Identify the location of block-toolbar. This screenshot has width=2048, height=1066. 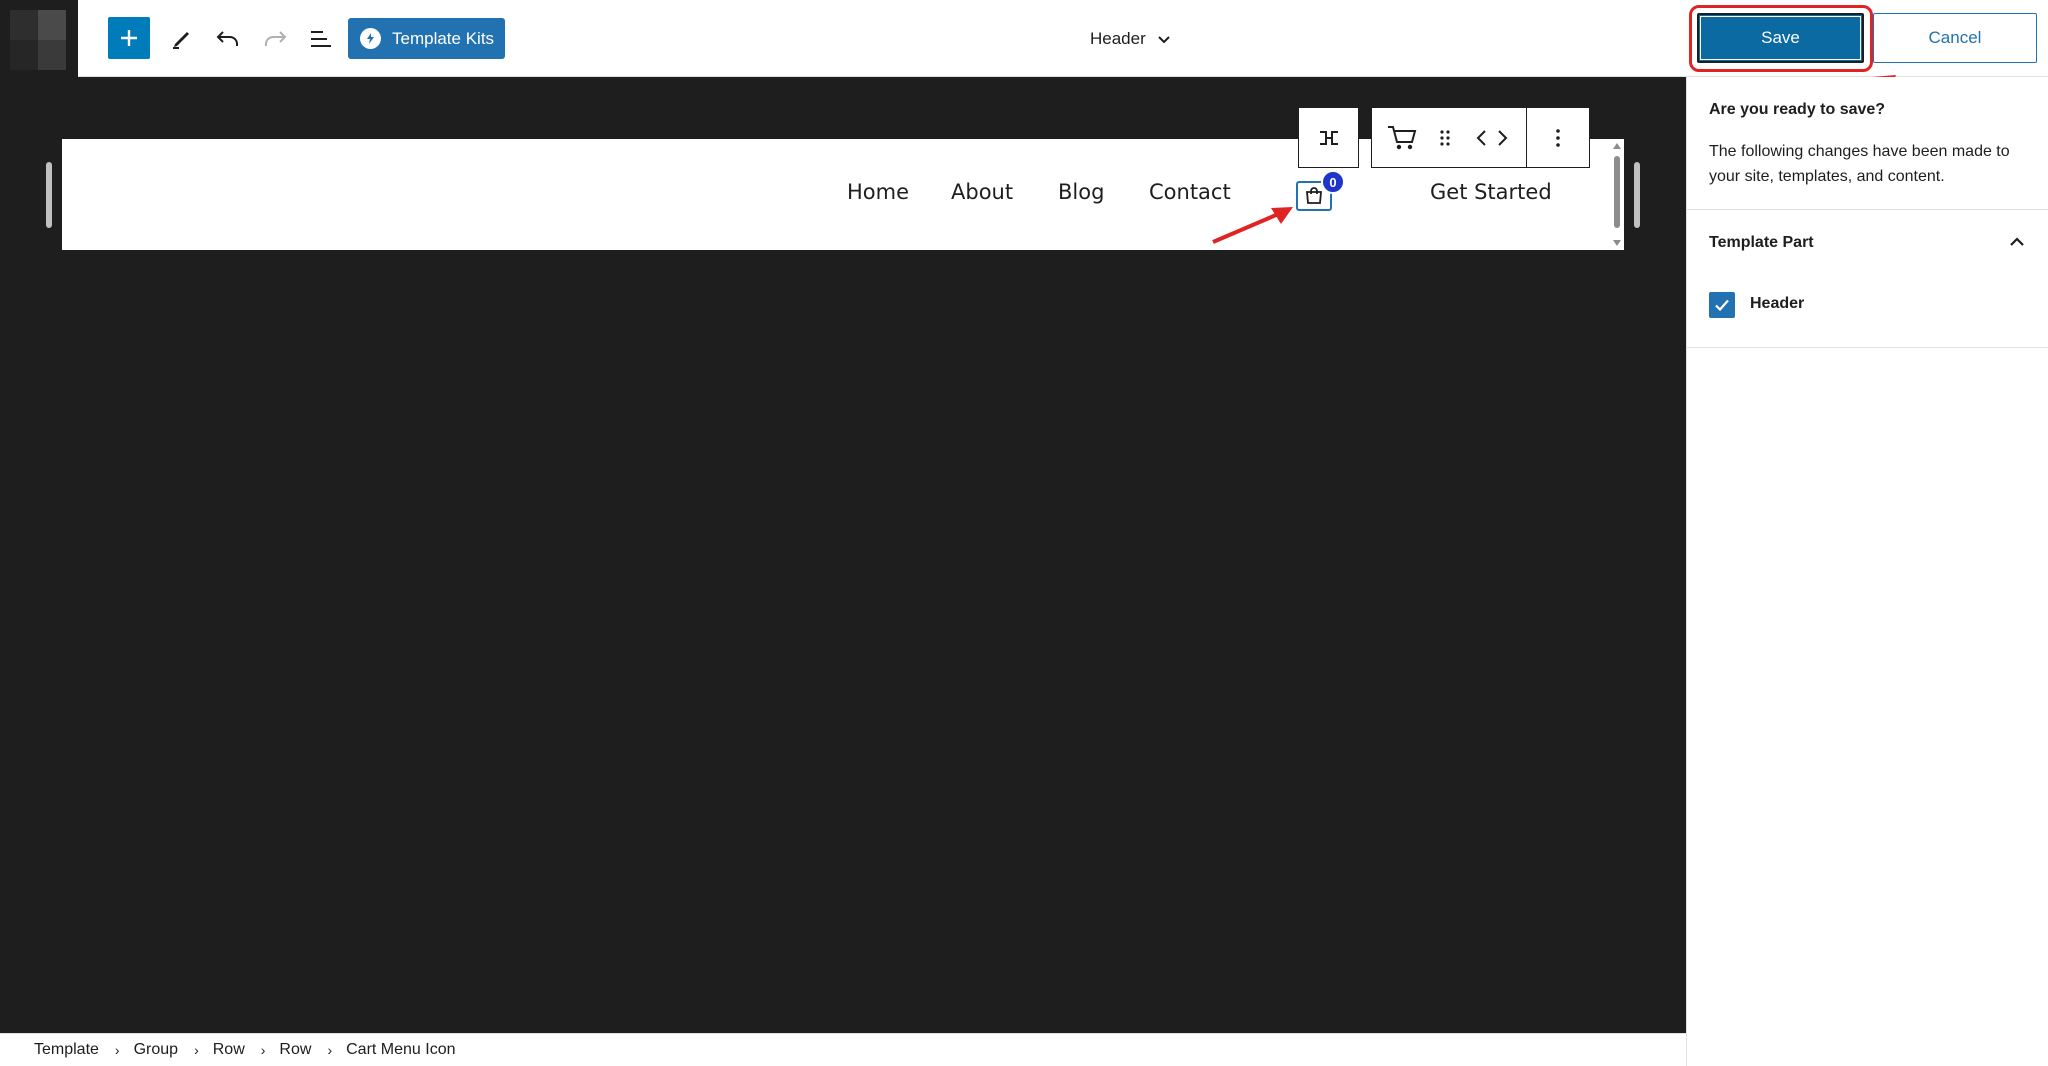
(1480, 137).